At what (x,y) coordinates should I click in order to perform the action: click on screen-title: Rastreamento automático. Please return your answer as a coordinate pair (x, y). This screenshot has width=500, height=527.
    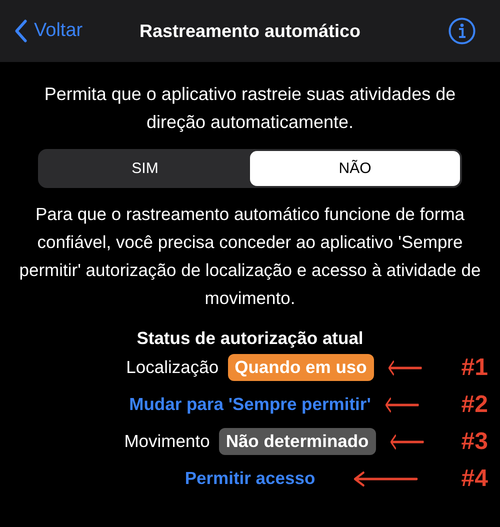
    Looking at the image, I should click on (250, 31).